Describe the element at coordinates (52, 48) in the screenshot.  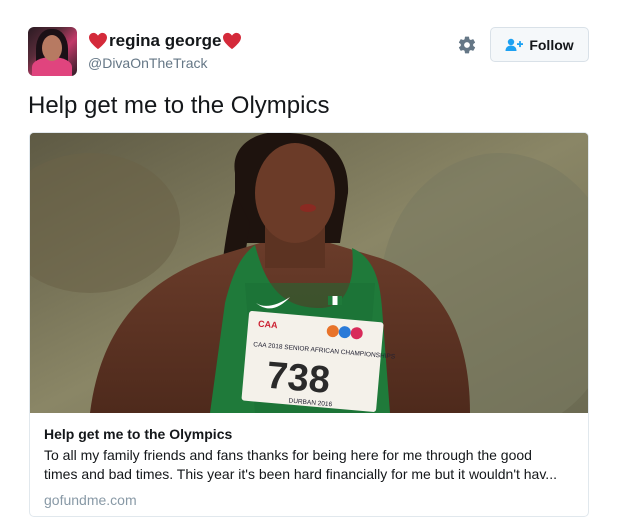
I see `avatar-face` at that location.